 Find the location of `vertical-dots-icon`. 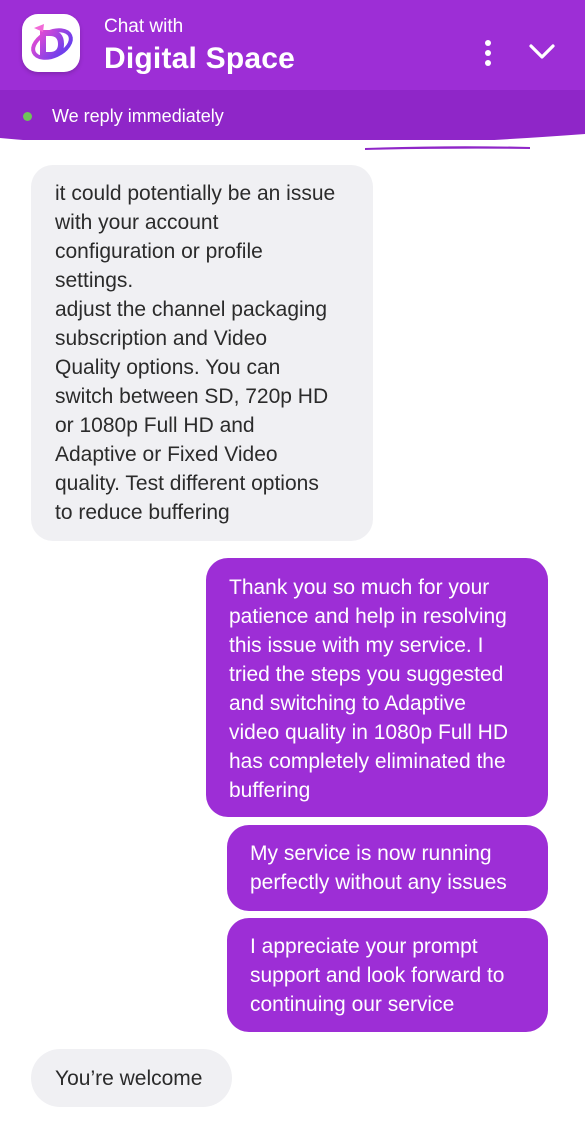

vertical-dots-icon is located at coordinates (488, 52).